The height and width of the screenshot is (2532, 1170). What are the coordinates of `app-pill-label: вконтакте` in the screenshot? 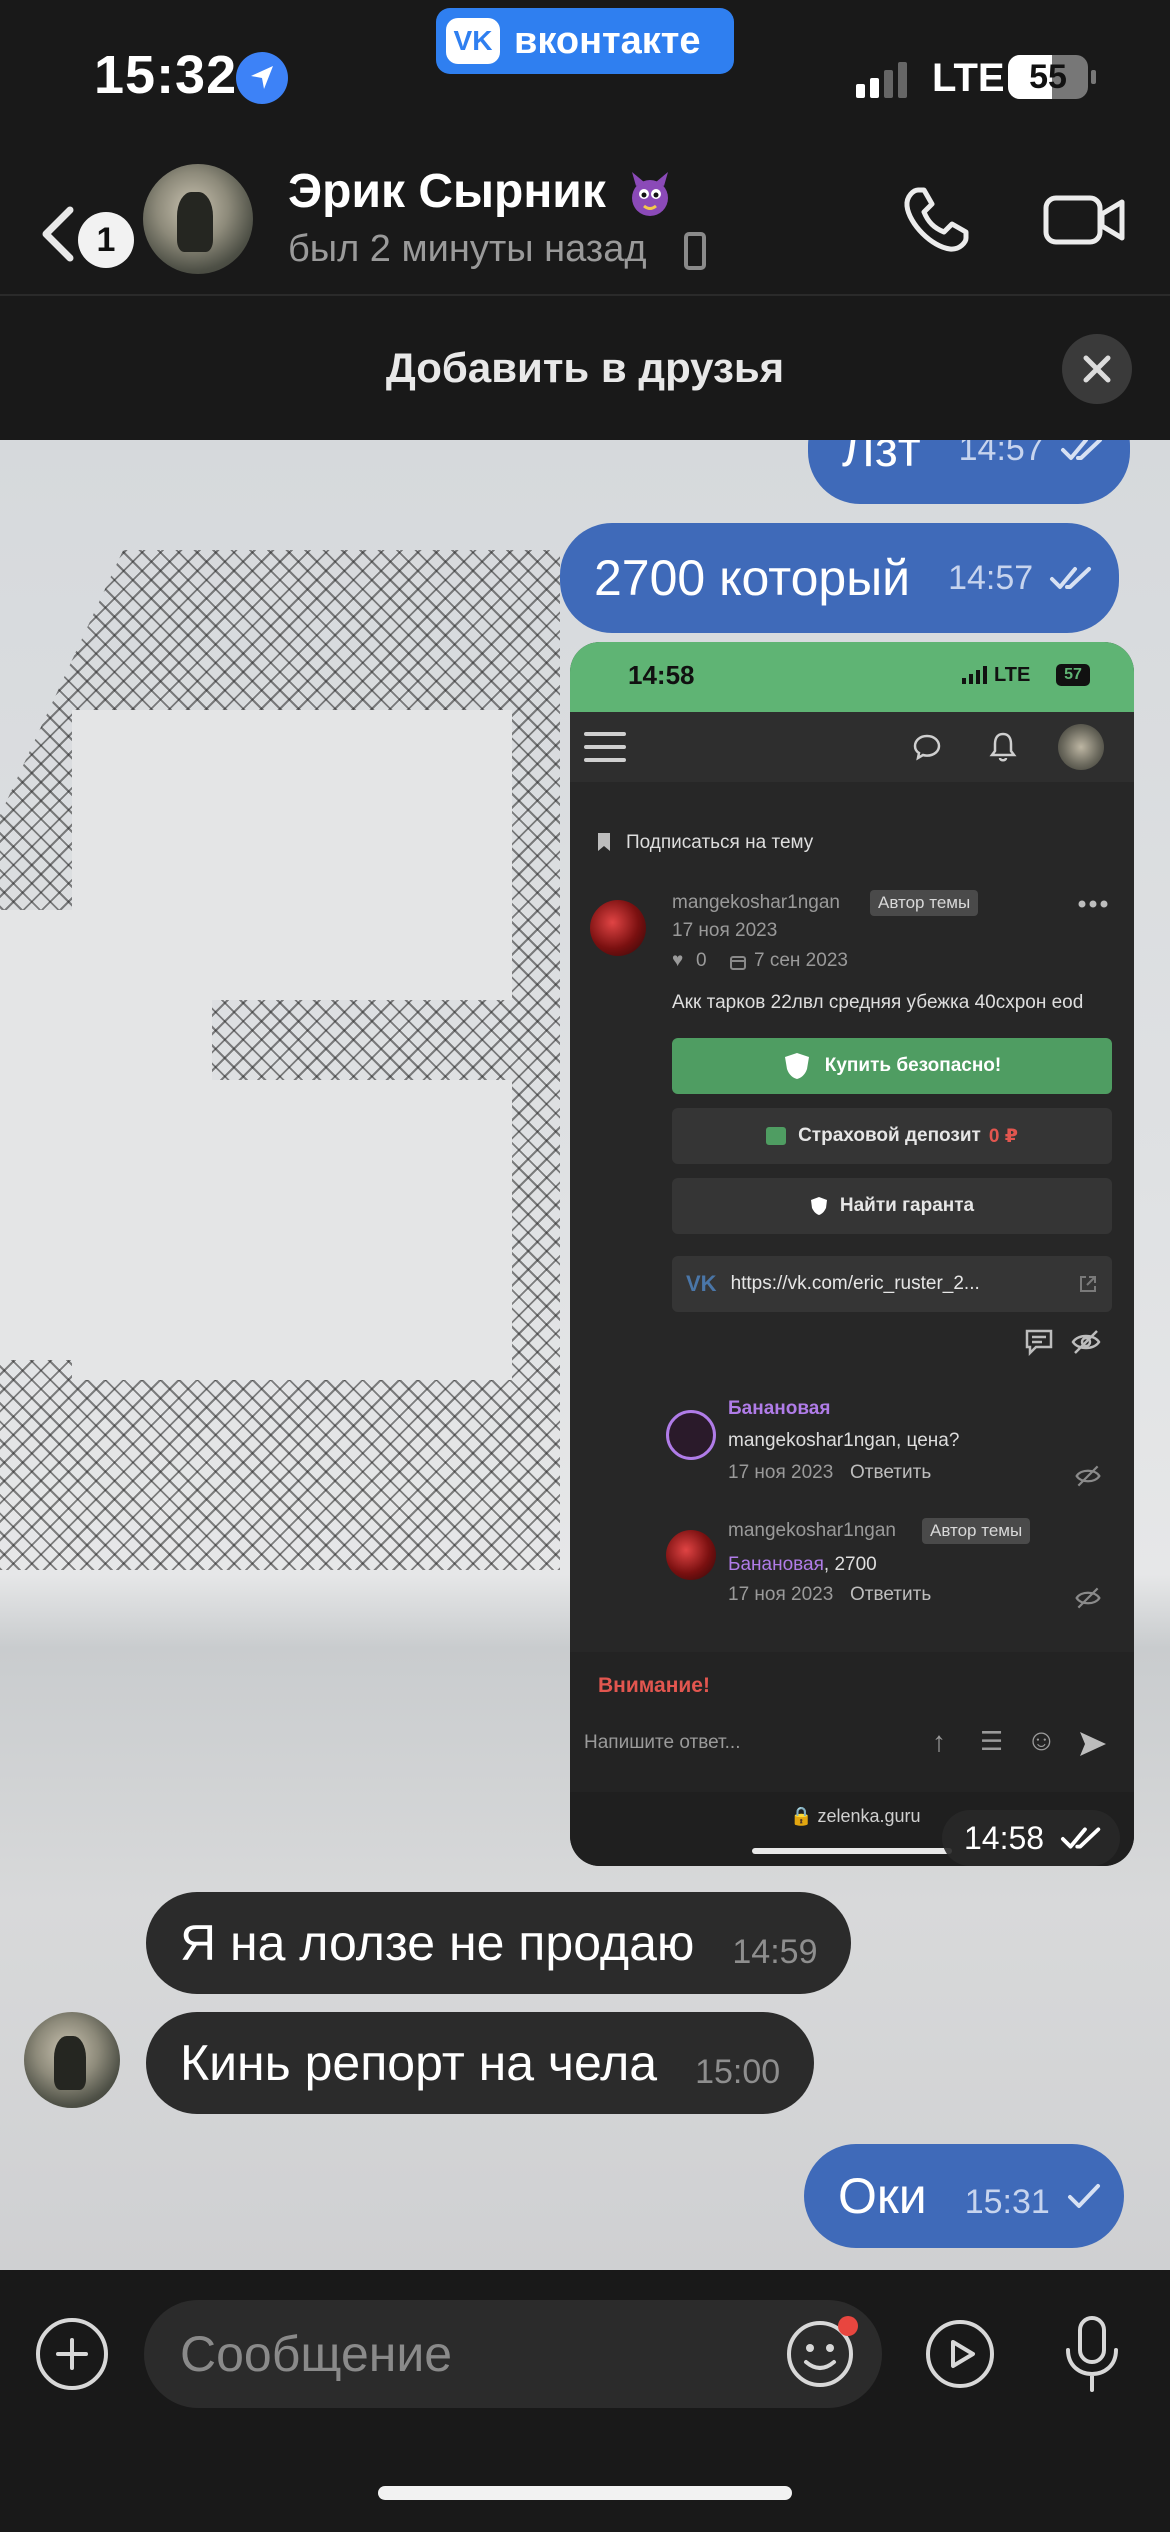 It's located at (607, 40).